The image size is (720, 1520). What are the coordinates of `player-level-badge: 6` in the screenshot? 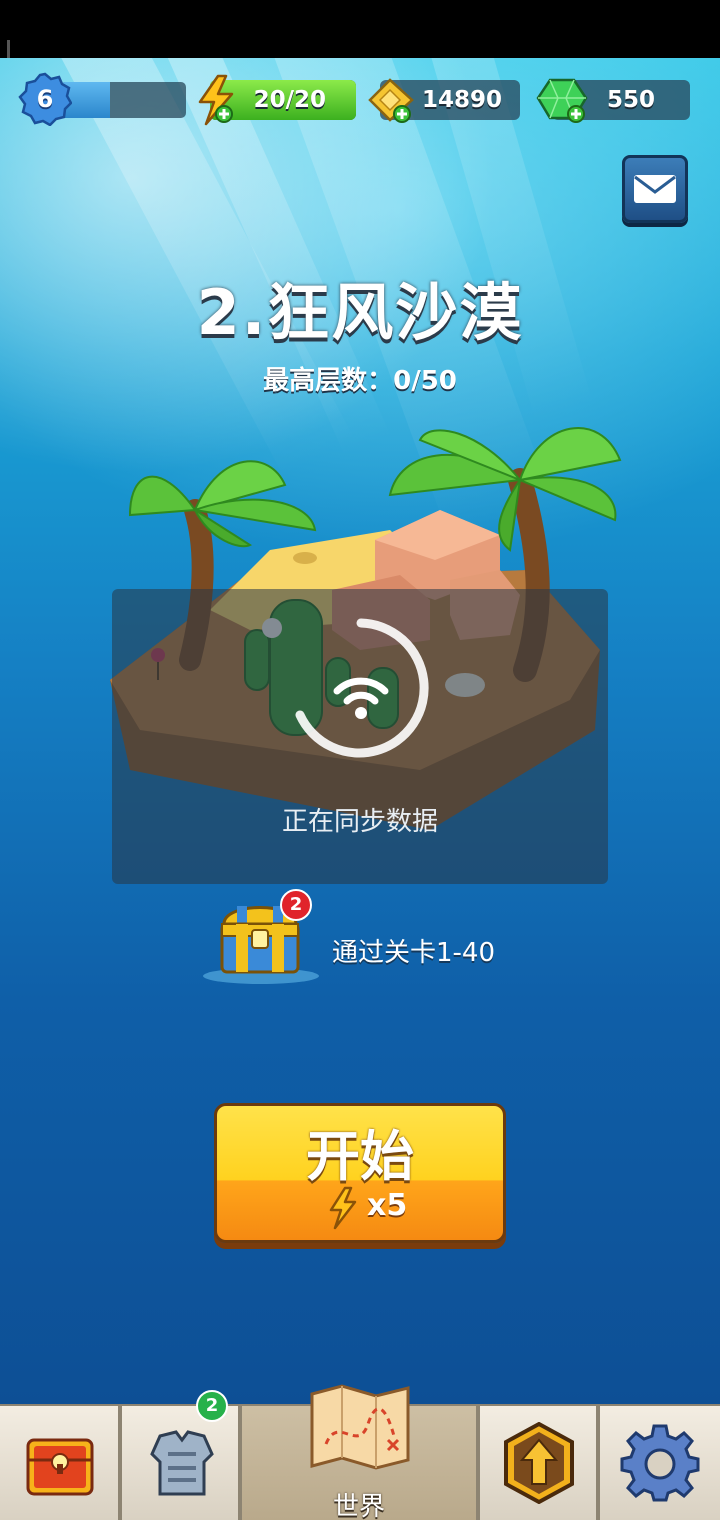 It's located at (45, 99).